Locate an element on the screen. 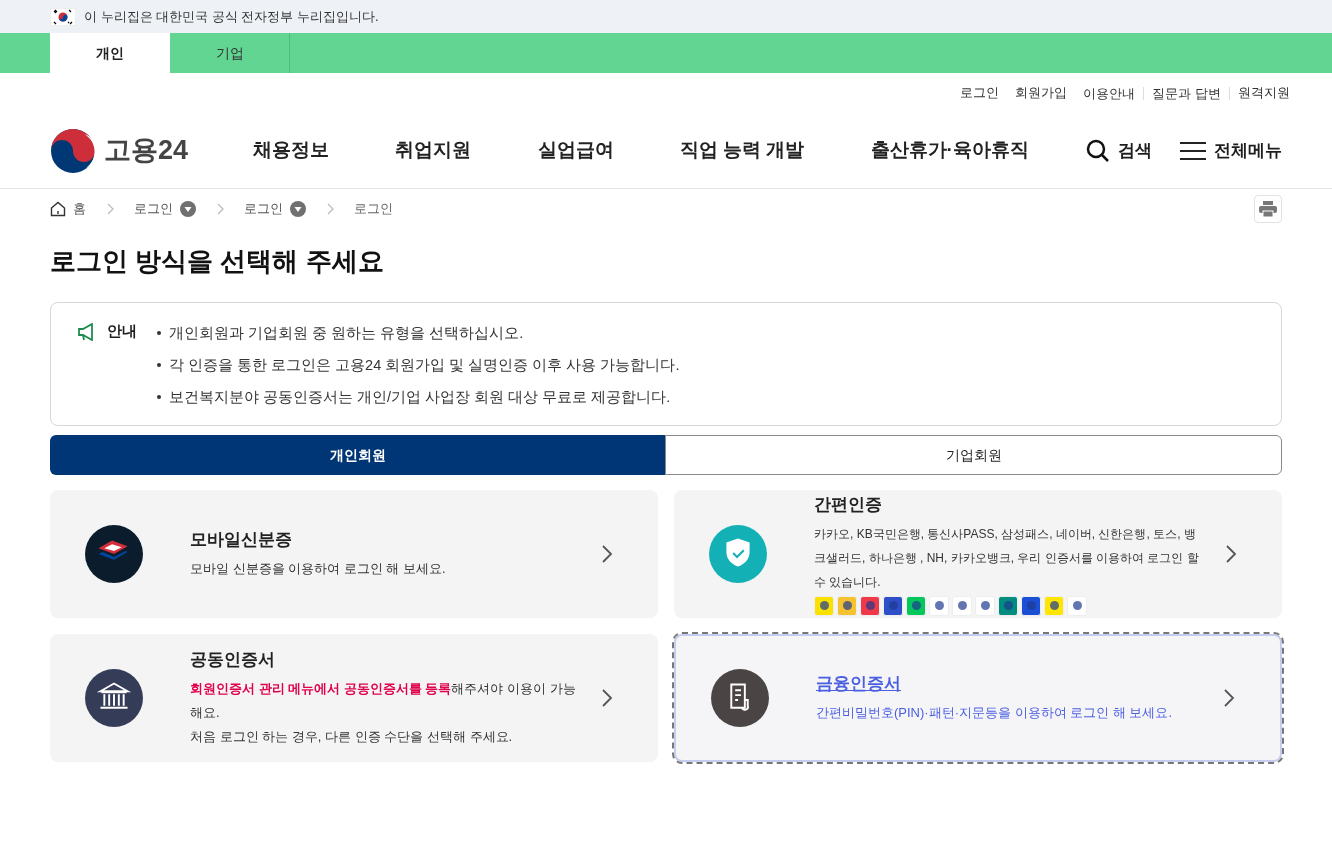 The image size is (1332, 843). login-option-card: 간편인증 카카오, KB국민은행, 통신사PASS, 삼성패스, 네이버, 신한은행, 토스, 뱅크샐러드, 하나은행 , NH, 카카오뱅크, 우리 인증서를 이용하여 로그인 할 수 있습니다. is located at coordinates (978, 554).